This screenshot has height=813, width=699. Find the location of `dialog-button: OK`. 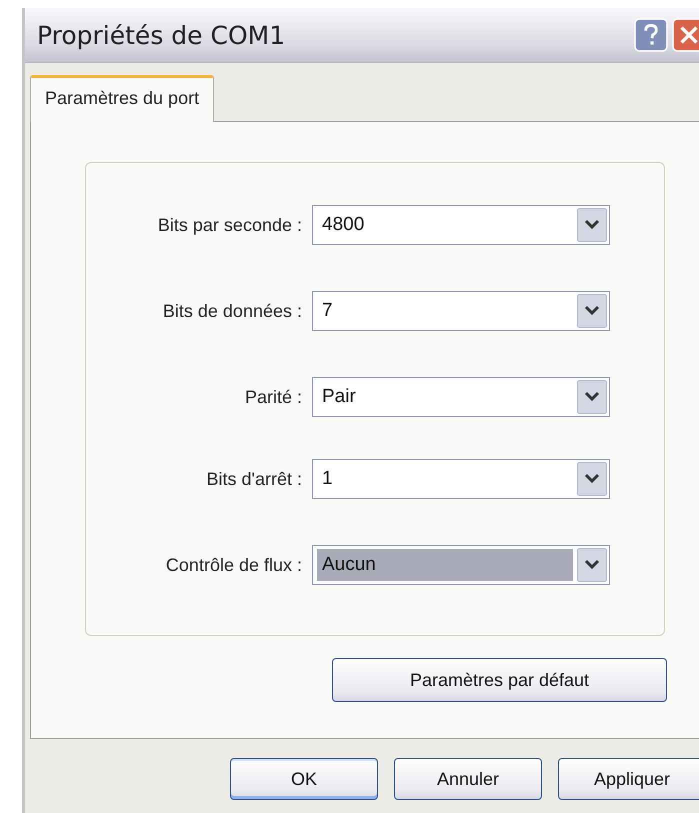

dialog-button: OK is located at coordinates (304, 779).